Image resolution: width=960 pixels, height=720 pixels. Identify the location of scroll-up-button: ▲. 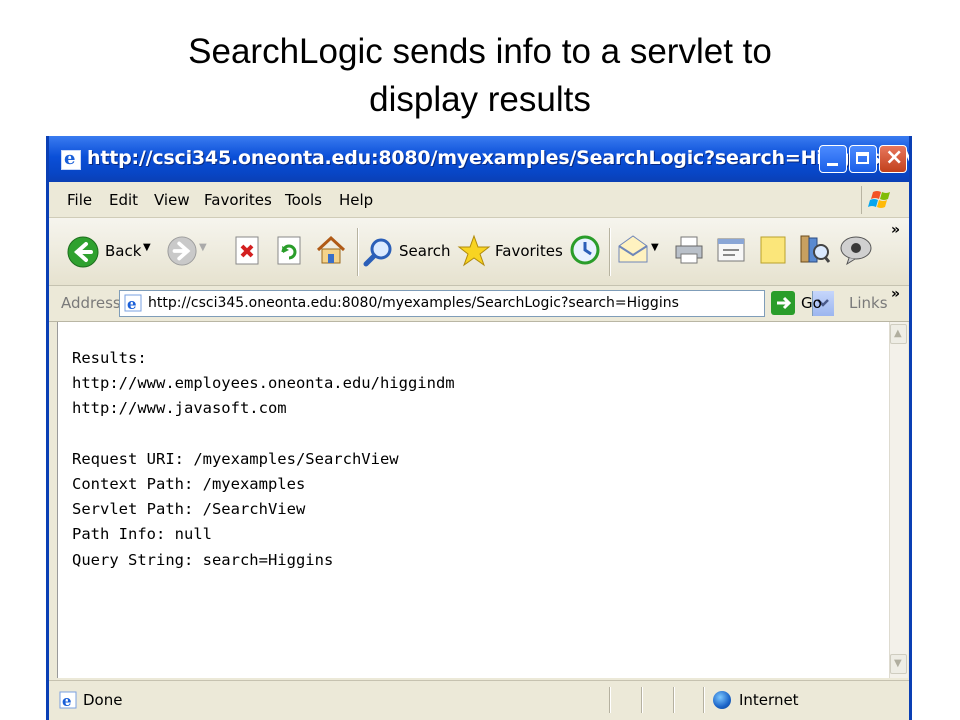
(898, 334).